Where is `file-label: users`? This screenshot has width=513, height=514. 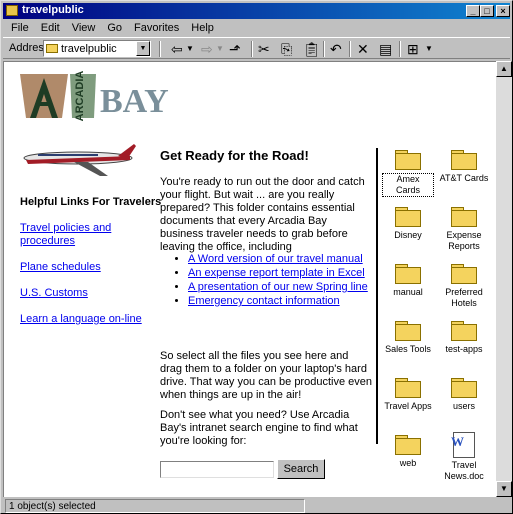
file-label: users is located at coordinates (463, 406).